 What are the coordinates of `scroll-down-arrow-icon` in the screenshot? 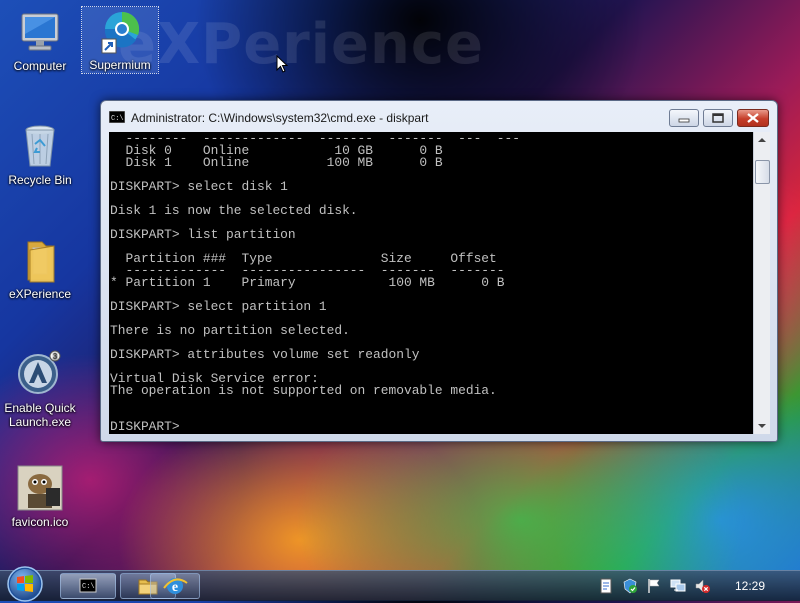 It's located at (762, 426).